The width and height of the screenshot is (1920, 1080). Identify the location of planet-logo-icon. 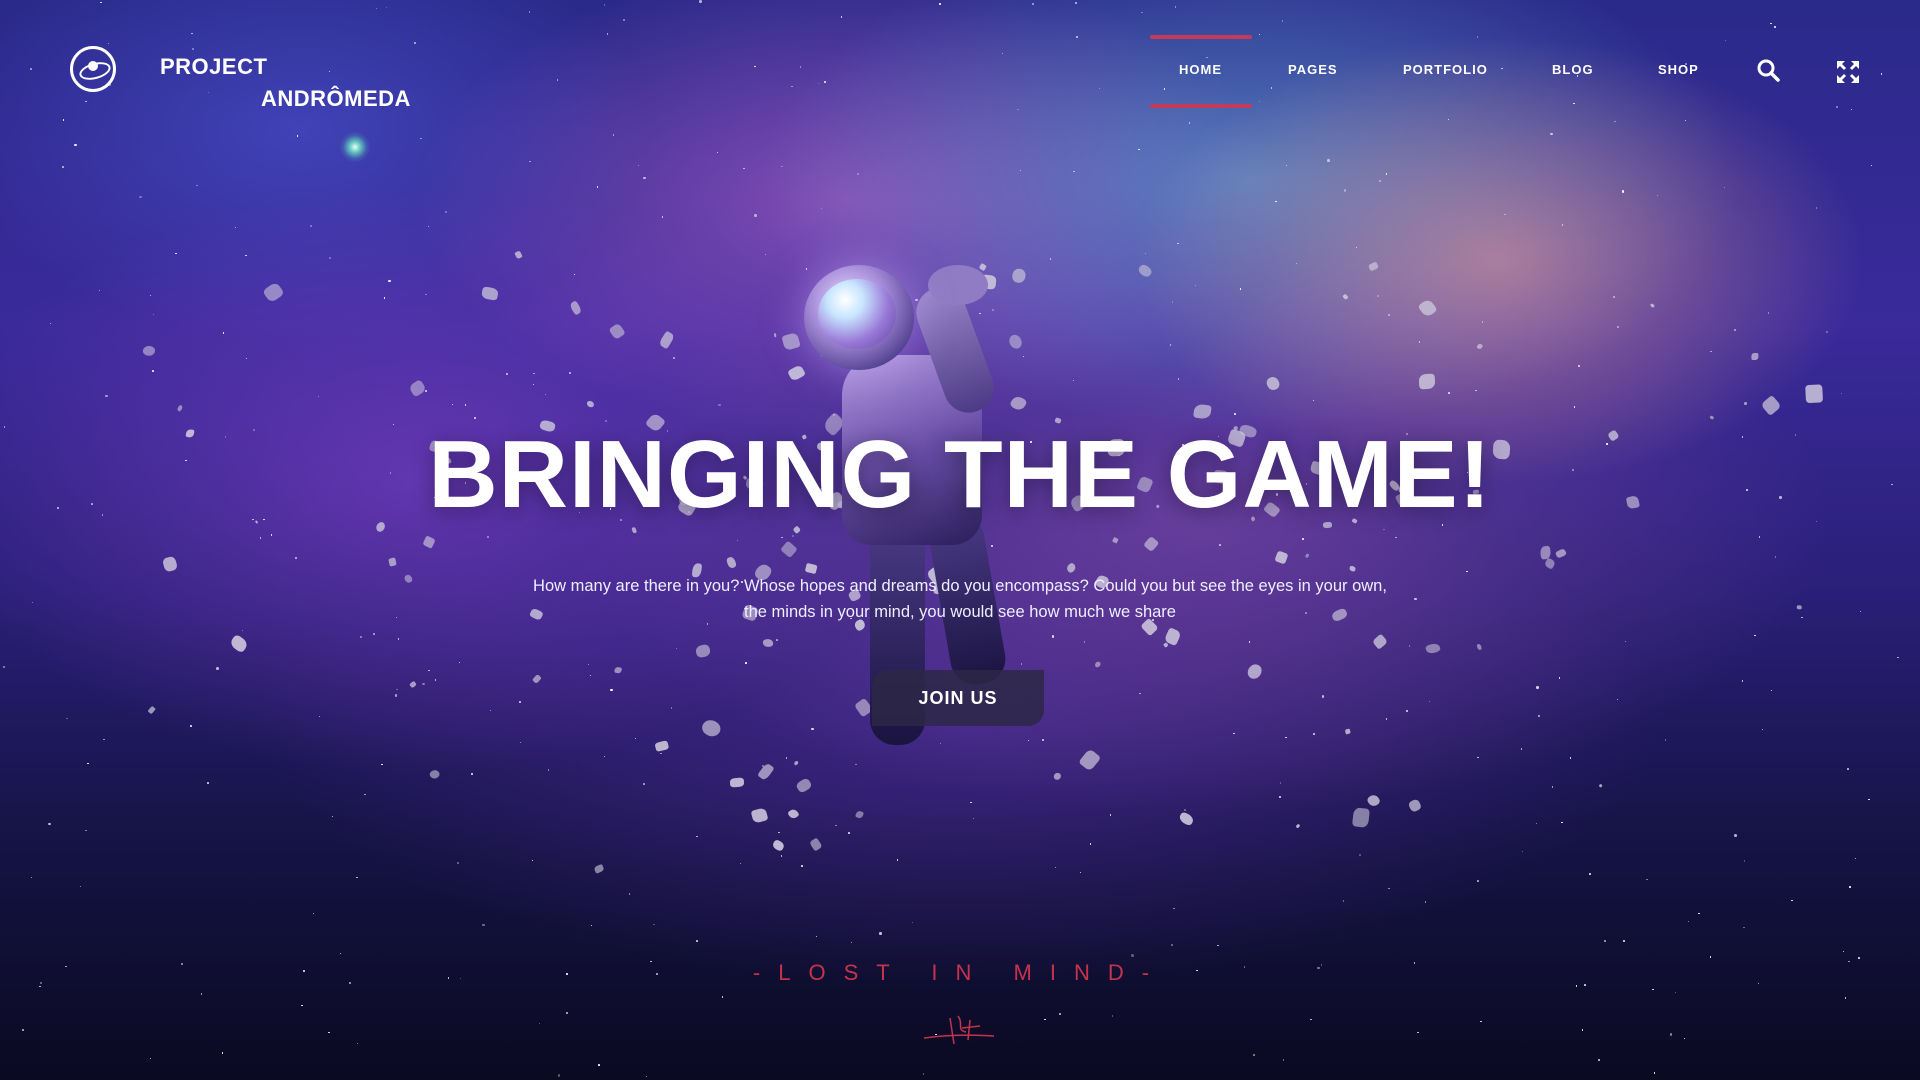
(93, 69).